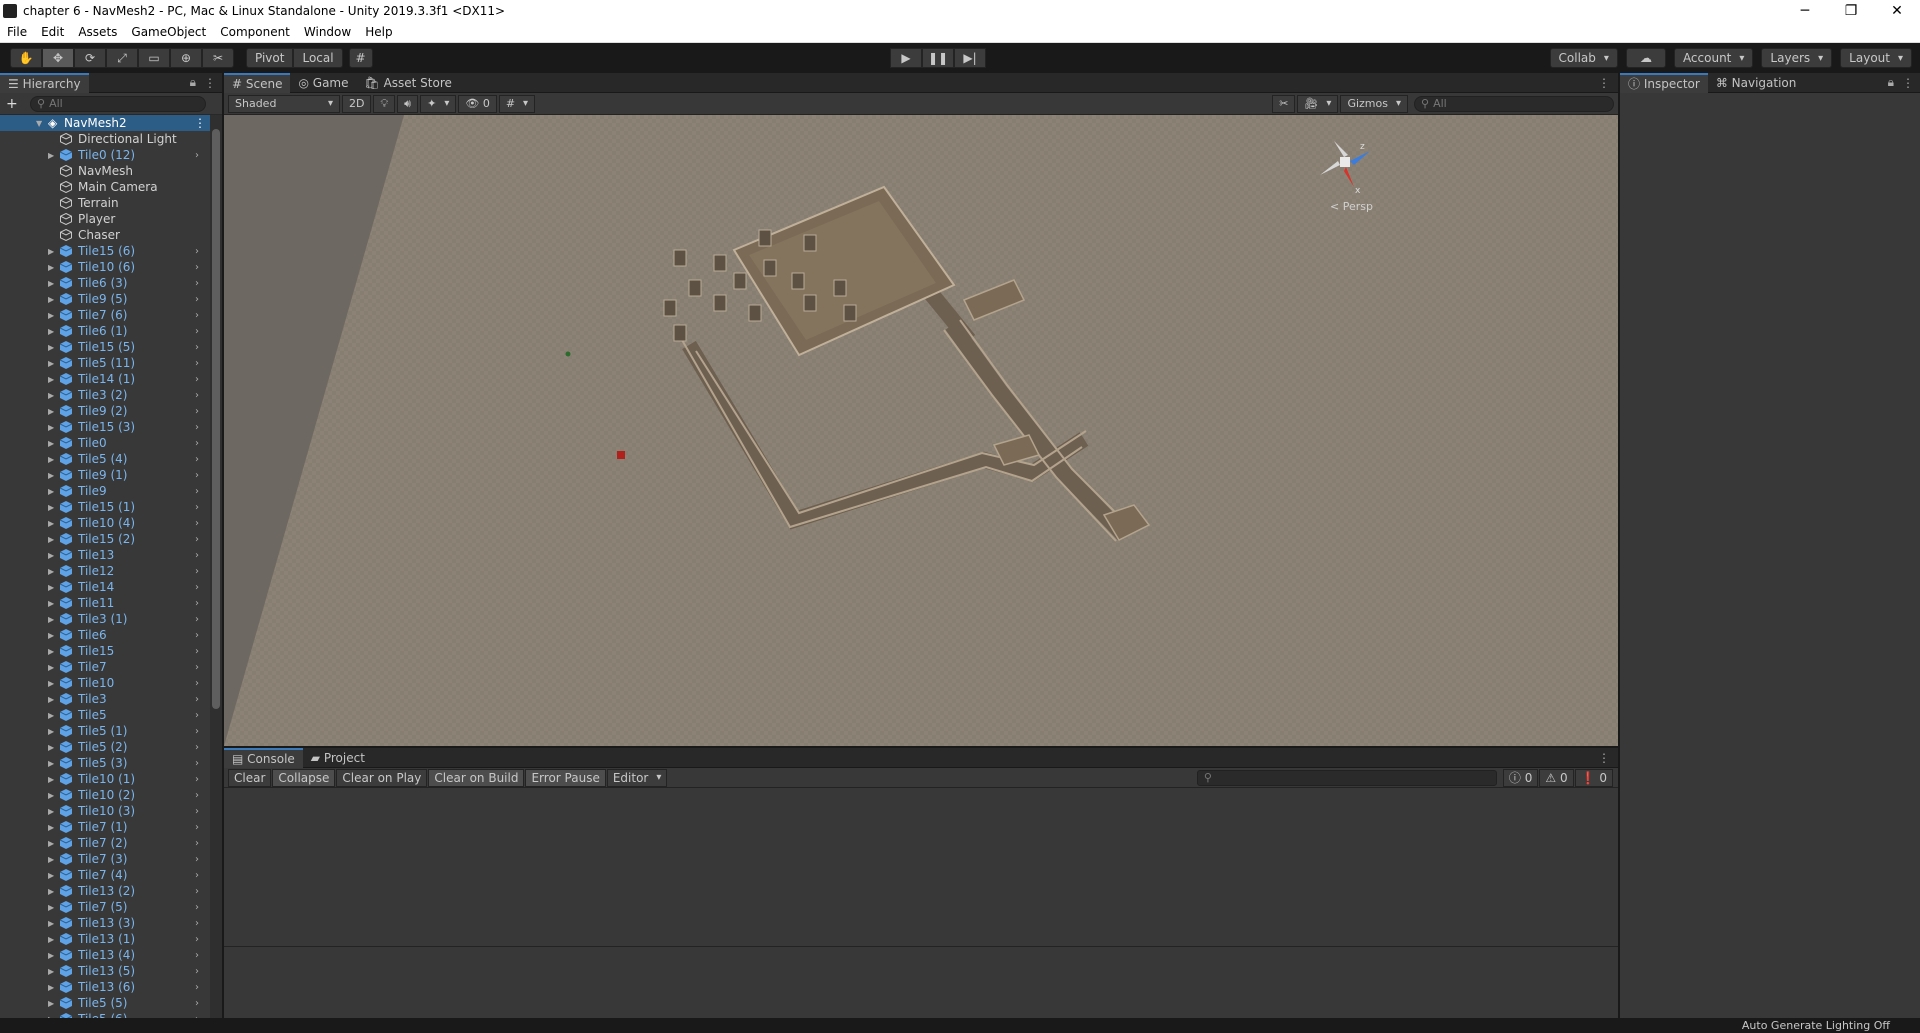 Image resolution: width=1920 pixels, height=1033 pixels. I want to click on scene-menu-icon: ⋮, so click(200, 123).